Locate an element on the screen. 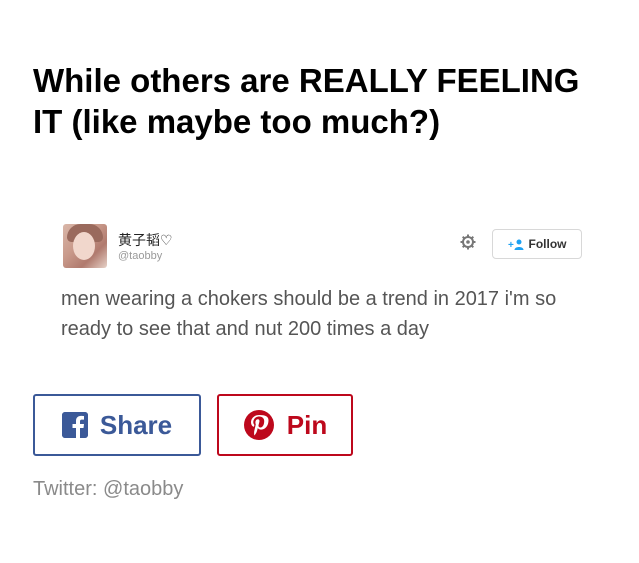 The image size is (639, 563). source-credit: Twitter: @taobby is located at coordinates (108, 489).